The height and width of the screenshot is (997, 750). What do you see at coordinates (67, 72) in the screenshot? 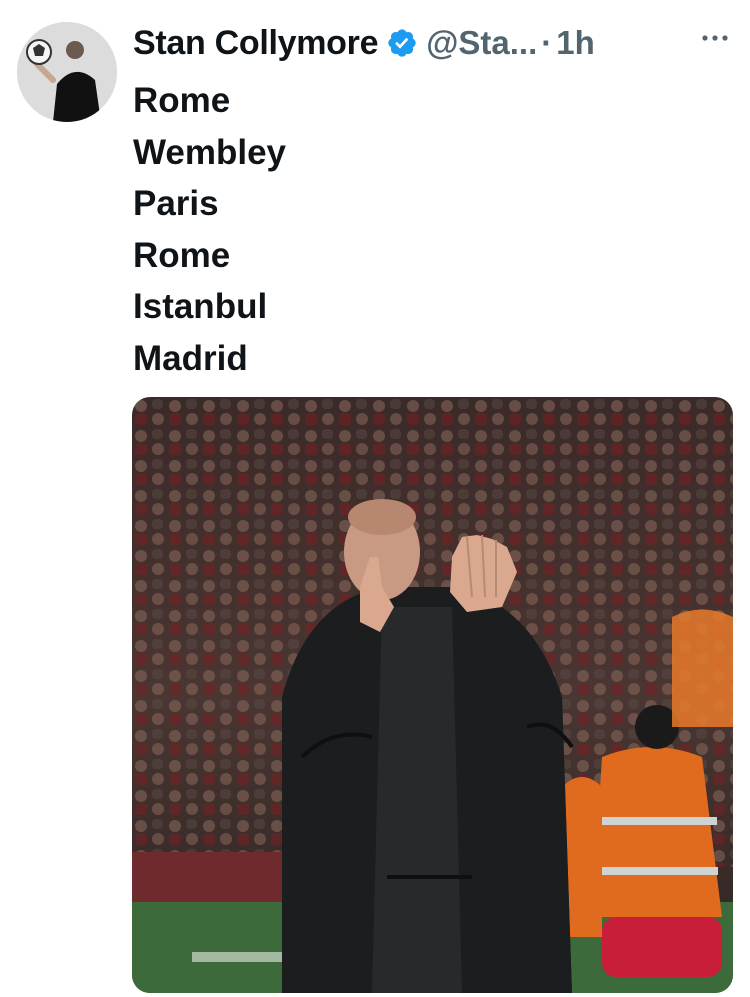
I see `avatar` at bounding box center [67, 72].